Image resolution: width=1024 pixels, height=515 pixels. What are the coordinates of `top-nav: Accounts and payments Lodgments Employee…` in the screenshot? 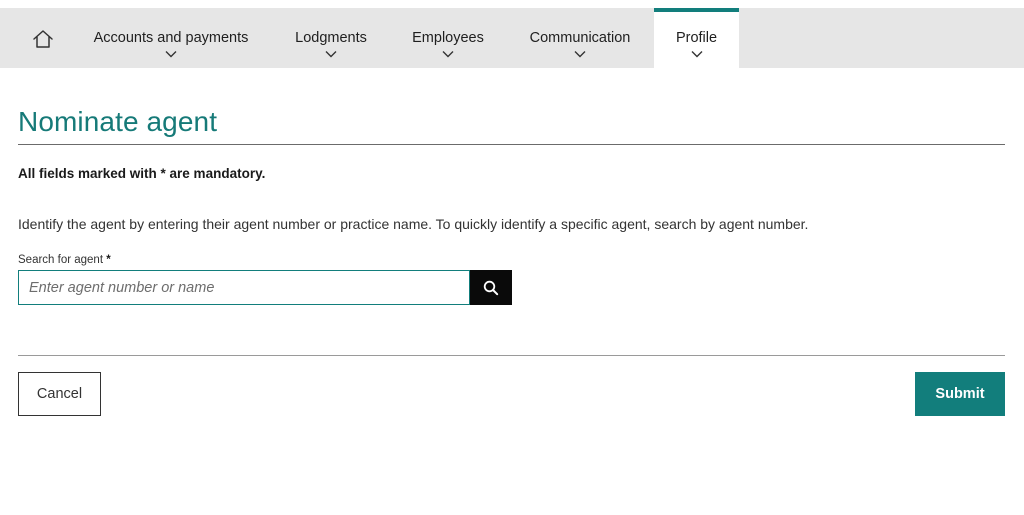 It's located at (512, 38).